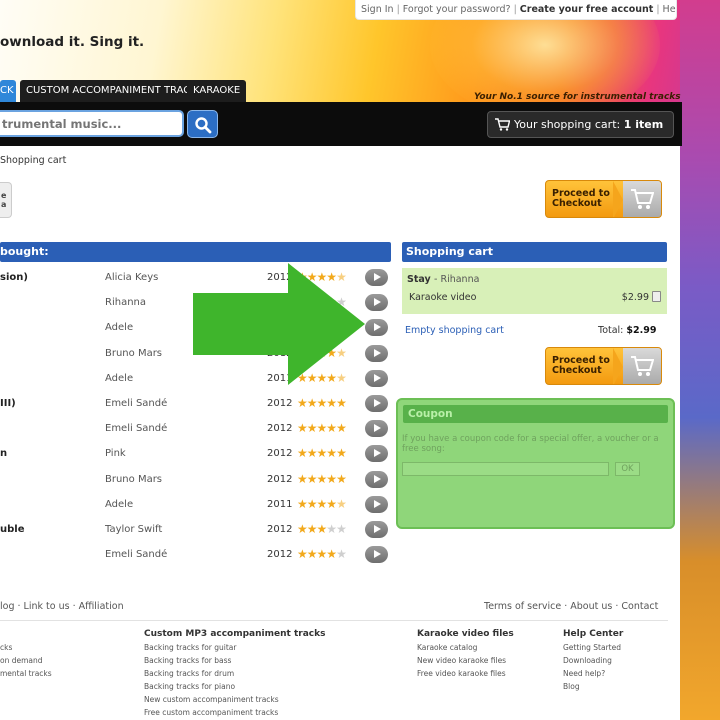 The image size is (720, 720). What do you see at coordinates (454, 330) in the screenshot?
I see `empty-cart-link: Empty shopping cart` at bounding box center [454, 330].